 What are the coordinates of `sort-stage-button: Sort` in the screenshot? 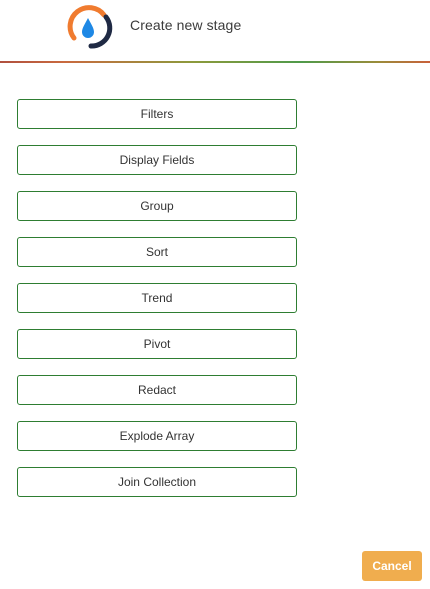 It's located at (157, 252).